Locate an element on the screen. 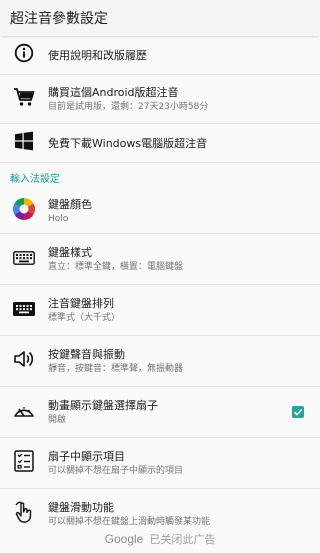 This screenshot has width=320, height=553. pref-keyboard-style: 鍵盤樣式 直立：標準全鍵，橫置：電腦鍵盤 is located at coordinates (160, 259).